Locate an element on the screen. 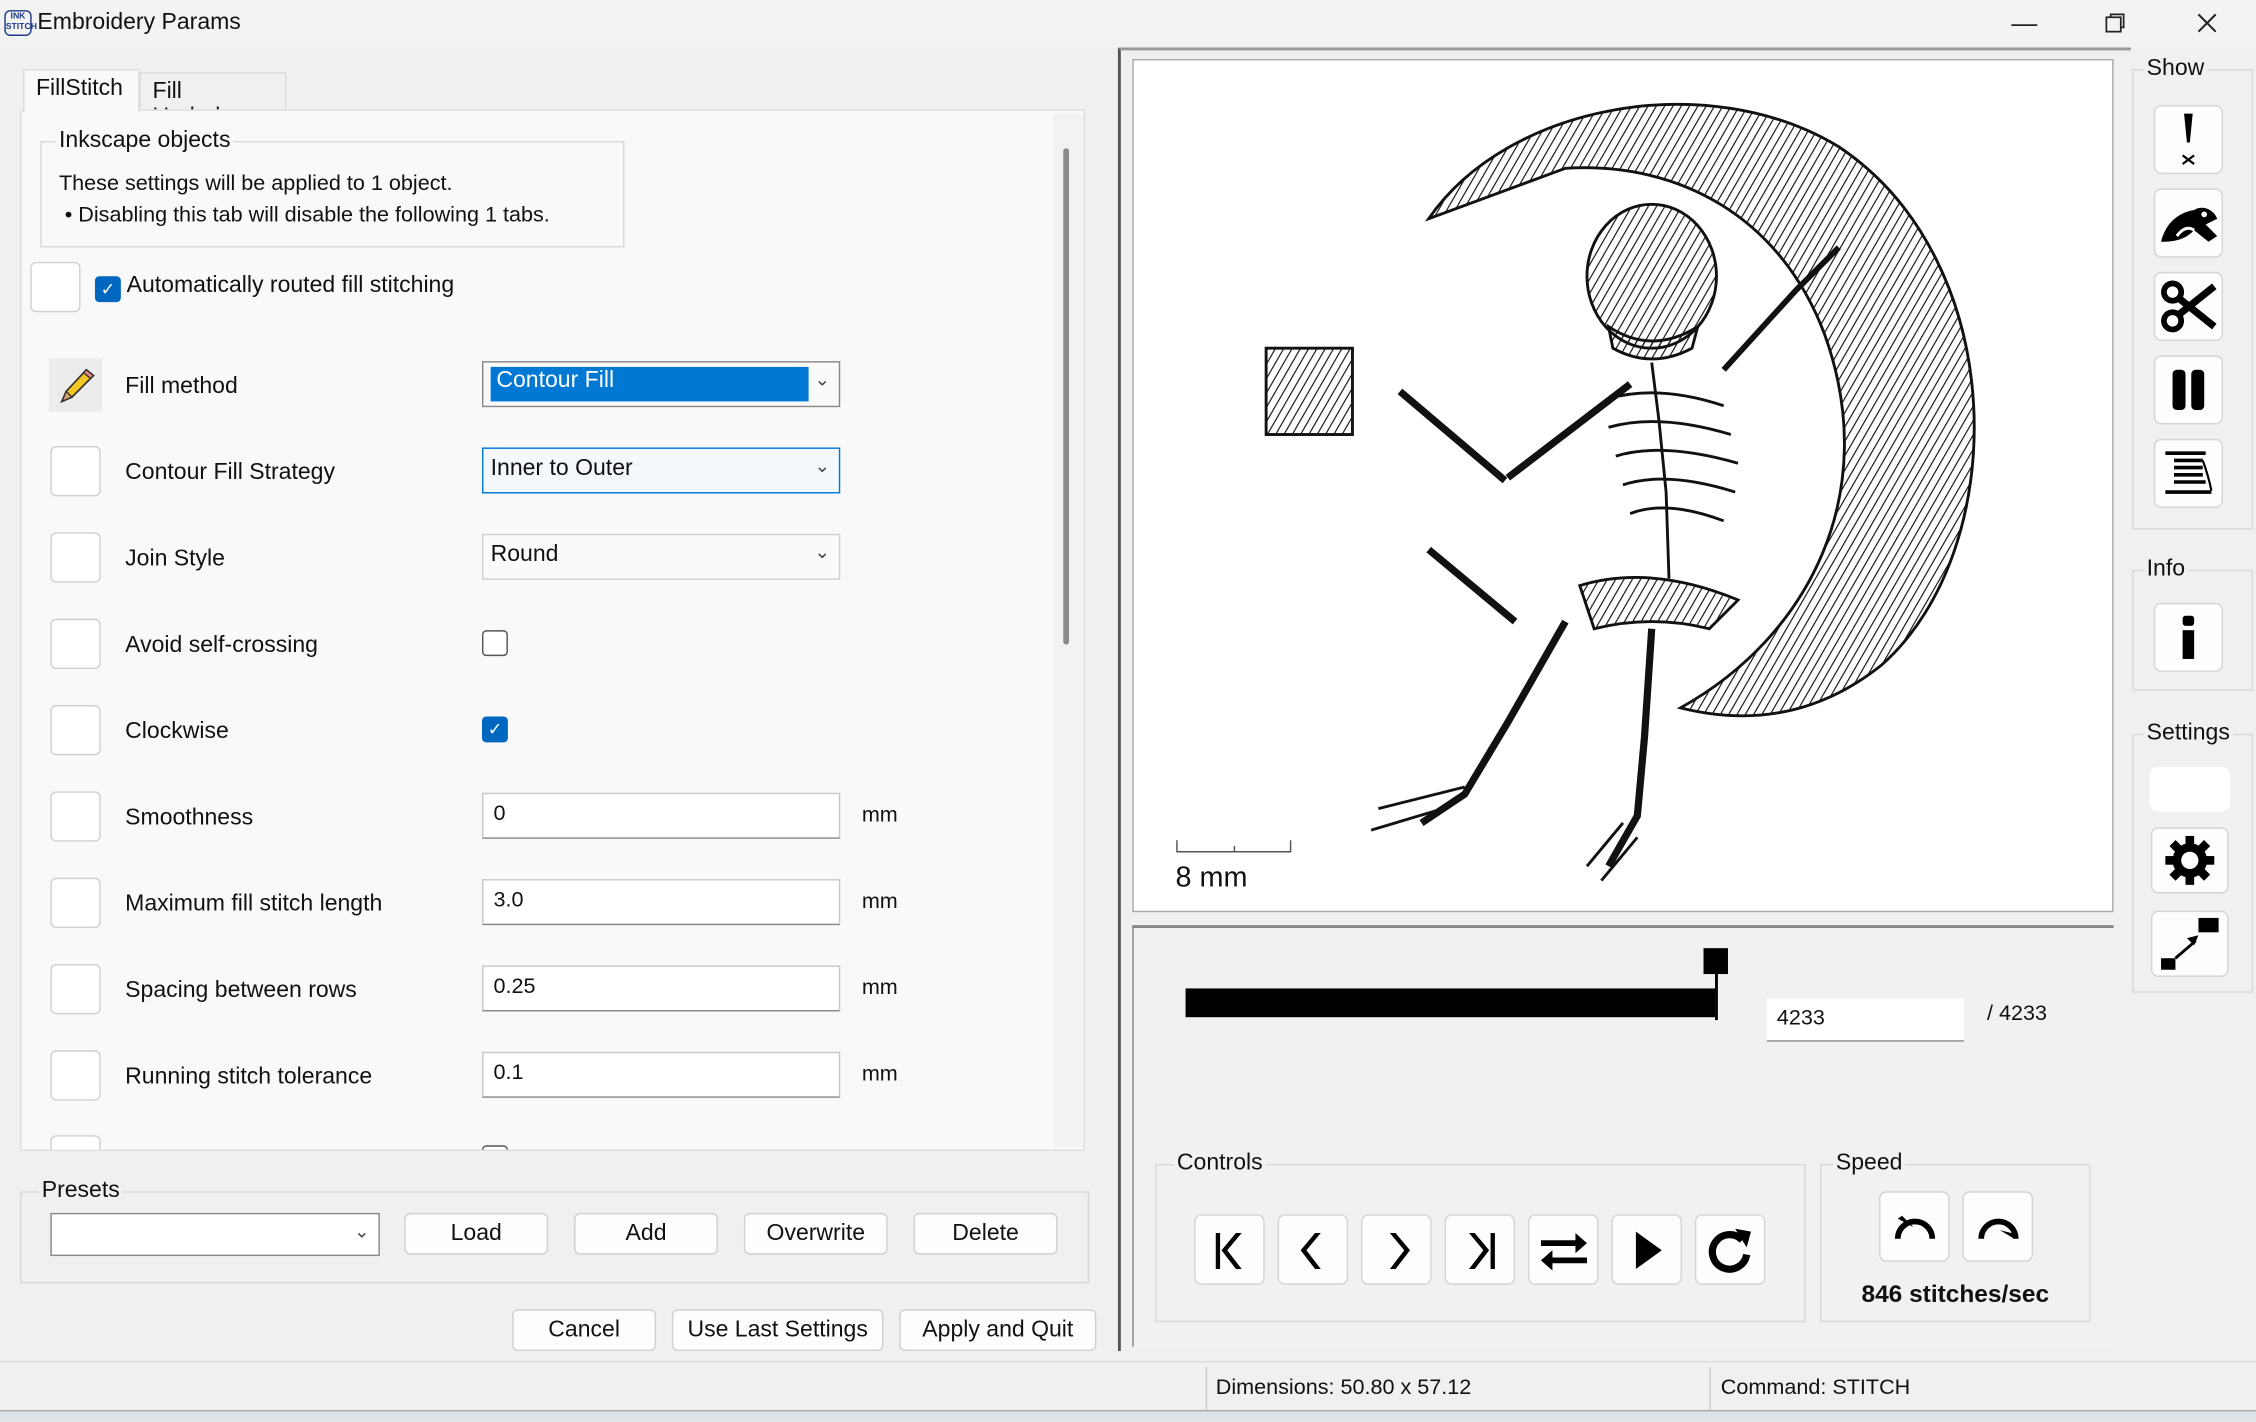 The height and width of the screenshot is (1422, 2256). swap-direction-icon is located at coordinates (1563, 1251).